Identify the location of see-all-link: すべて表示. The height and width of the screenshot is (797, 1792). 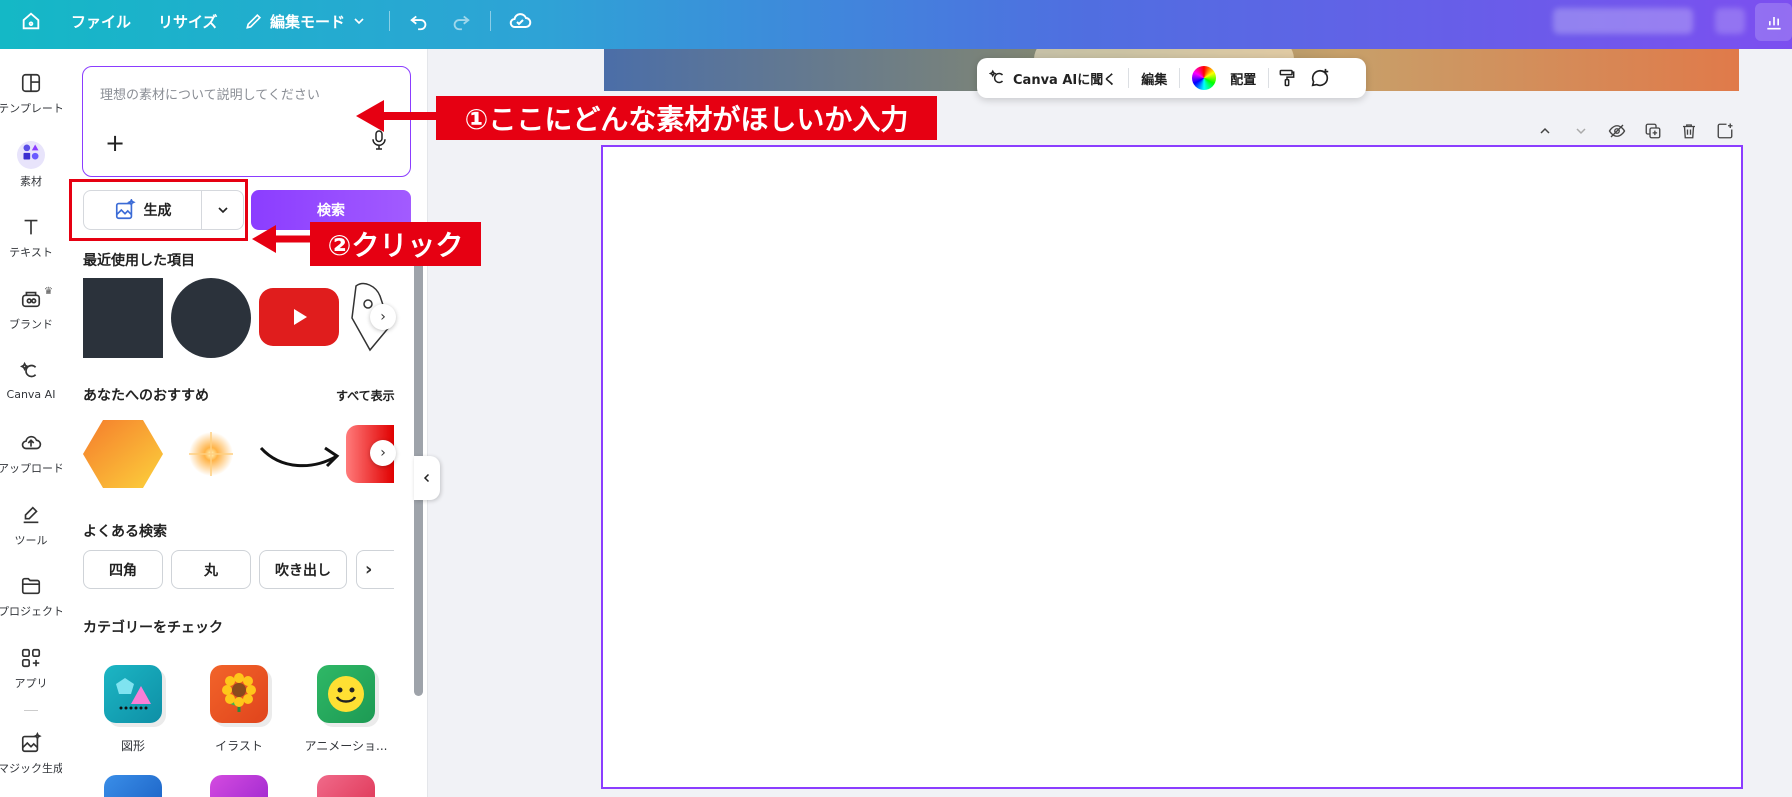
(365, 395).